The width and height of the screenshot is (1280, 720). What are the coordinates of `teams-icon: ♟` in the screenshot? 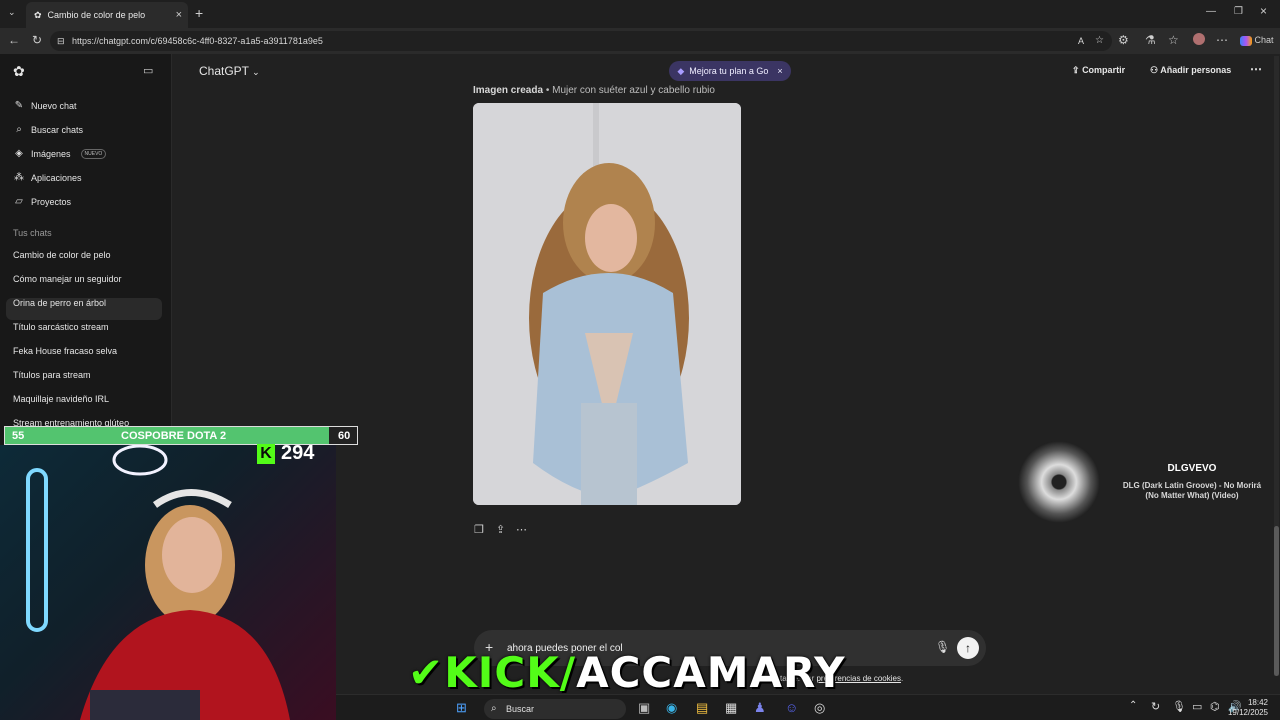 It's located at (760, 708).